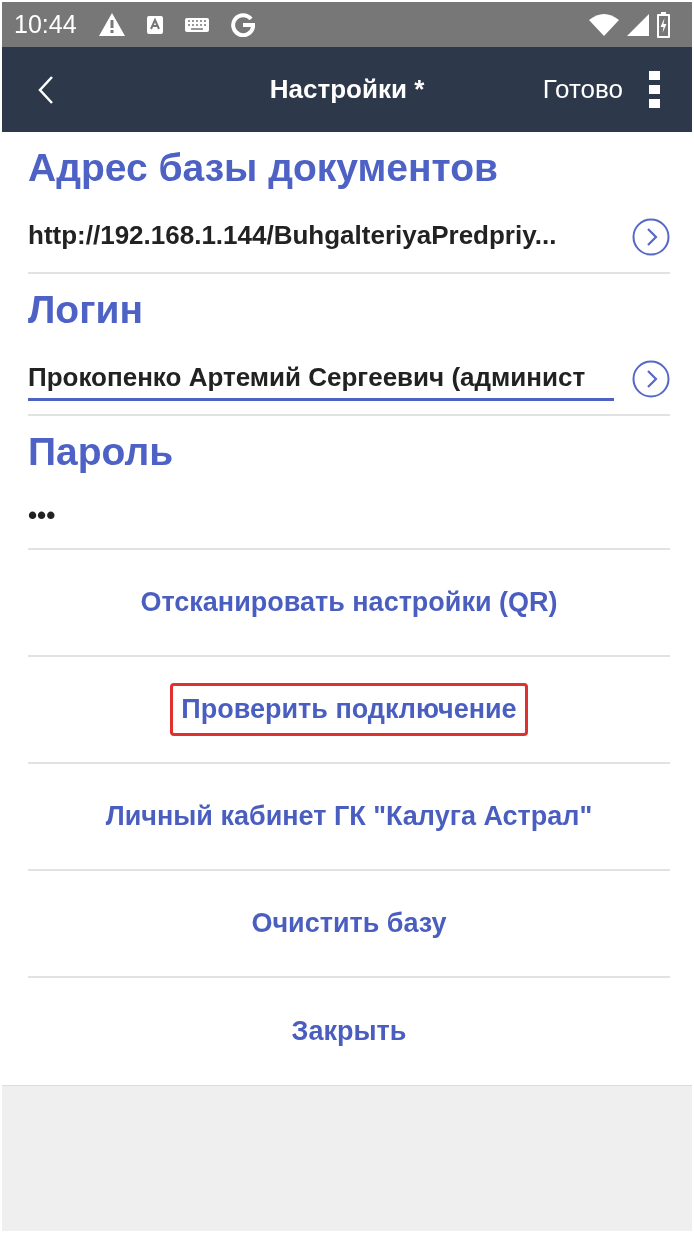 Image resolution: width=694 pixels, height=1233 pixels. I want to click on action-button: Личный кабинет ГК "Калуга Астрал", so click(349, 816).